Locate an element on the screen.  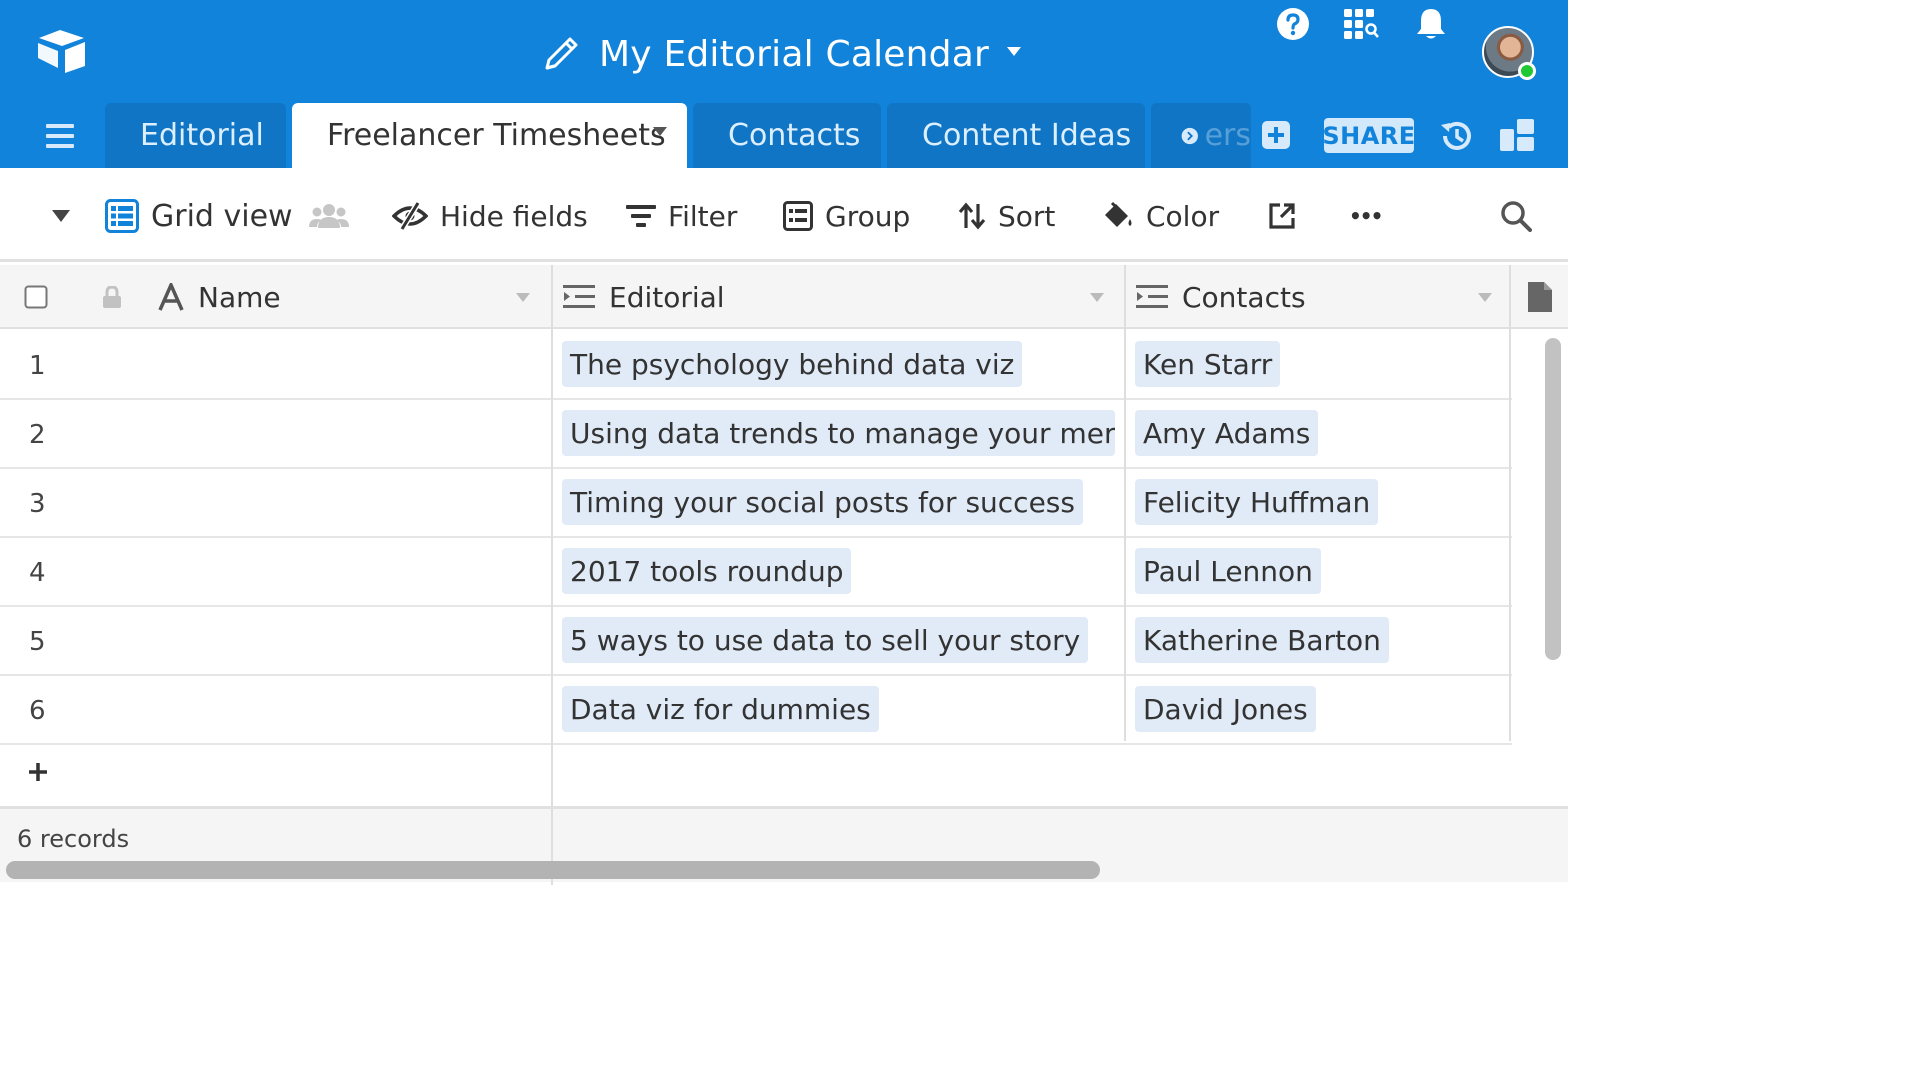
user-avatar is located at coordinates (1509, 53).